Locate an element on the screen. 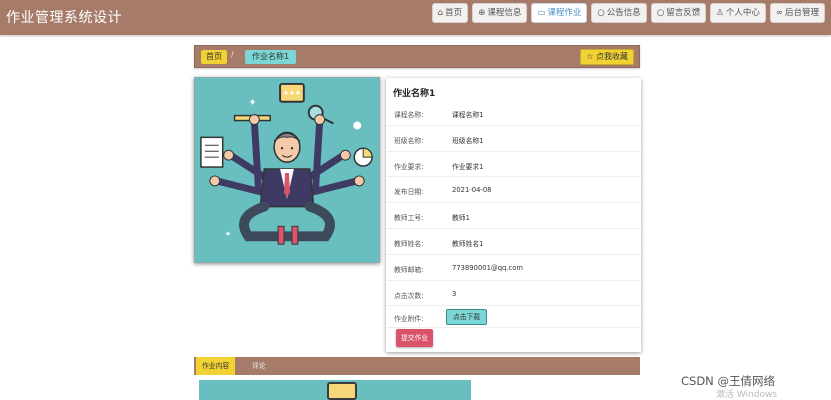 The width and height of the screenshot is (831, 400). breadcrumb-home: 首页 is located at coordinates (214, 57).